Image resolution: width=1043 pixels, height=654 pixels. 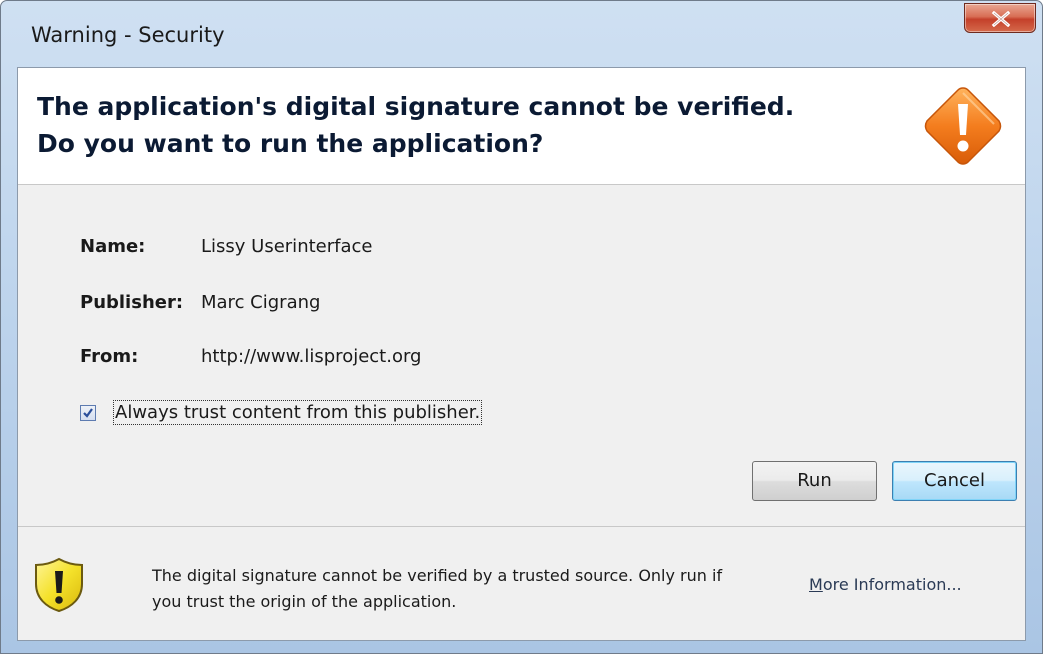 What do you see at coordinates (132, 302) in the screenshot?
I see `publisher-label: Publisher:` at bounding box center [132, 302].